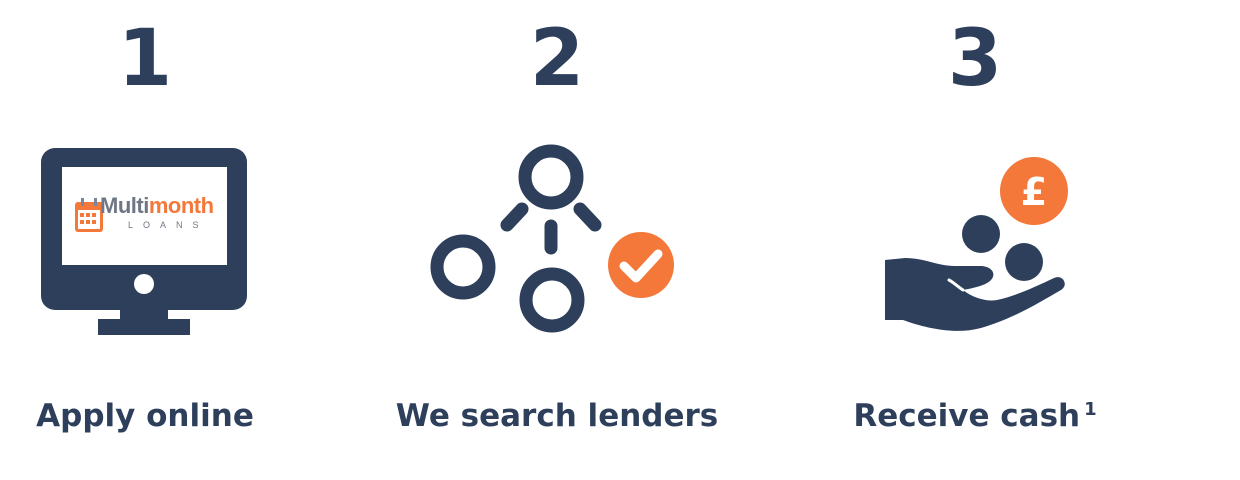 The width and height of the screenshot is (1240, 480). I want to click on step-label-text: Receive cash, so click(967, 416).